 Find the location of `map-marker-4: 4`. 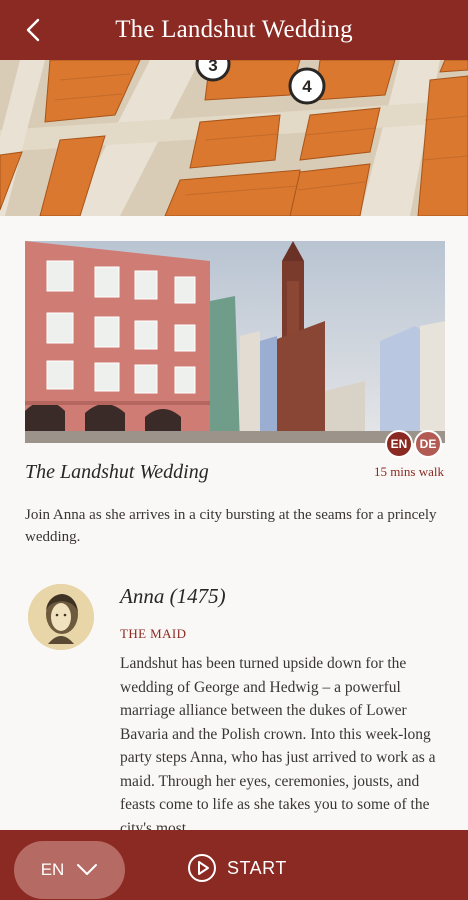

map-marker-4: 4 is located at coordinates (307, 86).